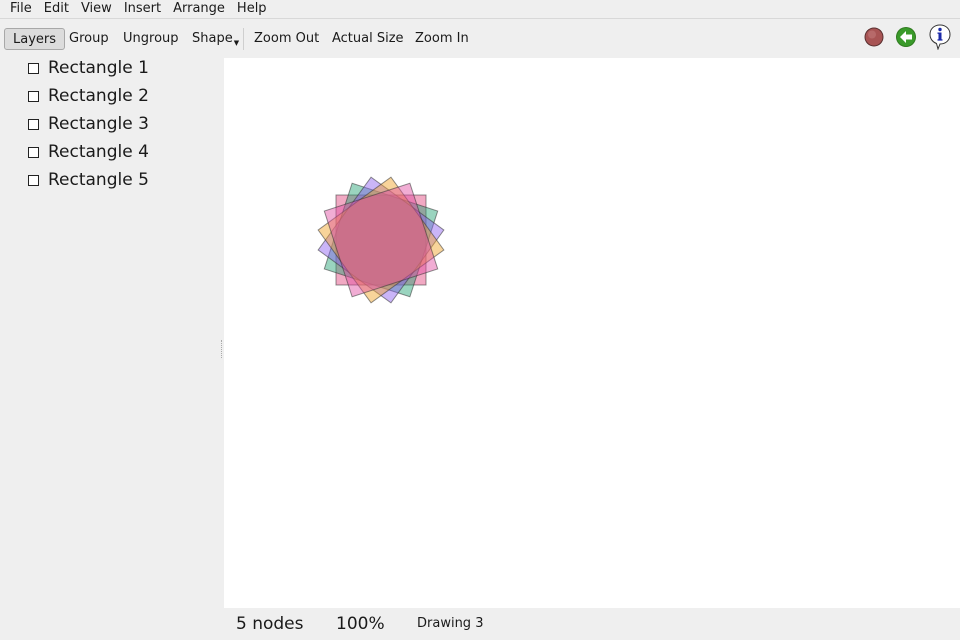 The width and height of the screenshot is (960, 640). Describe the element at coordinates (56, 9) in the screenshot. I see `menu-edit: Edit` at that location.